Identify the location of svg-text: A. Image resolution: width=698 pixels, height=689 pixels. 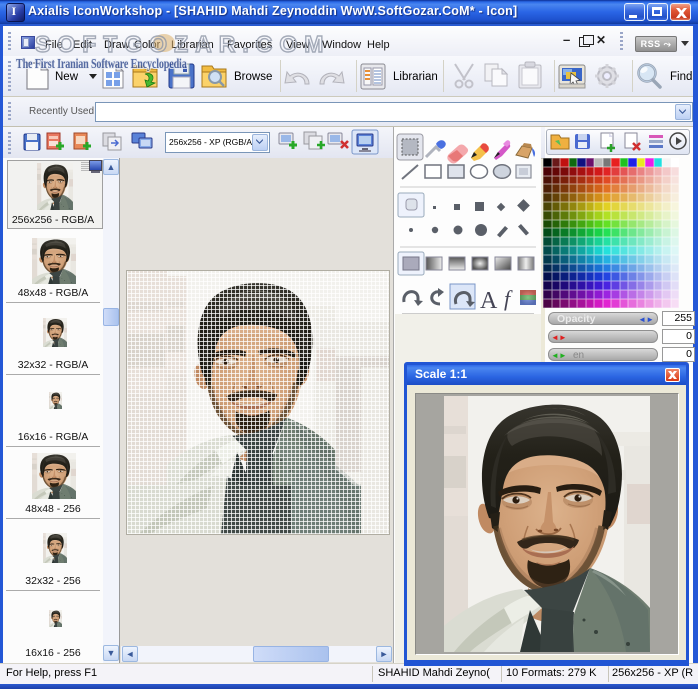
(489, 301).